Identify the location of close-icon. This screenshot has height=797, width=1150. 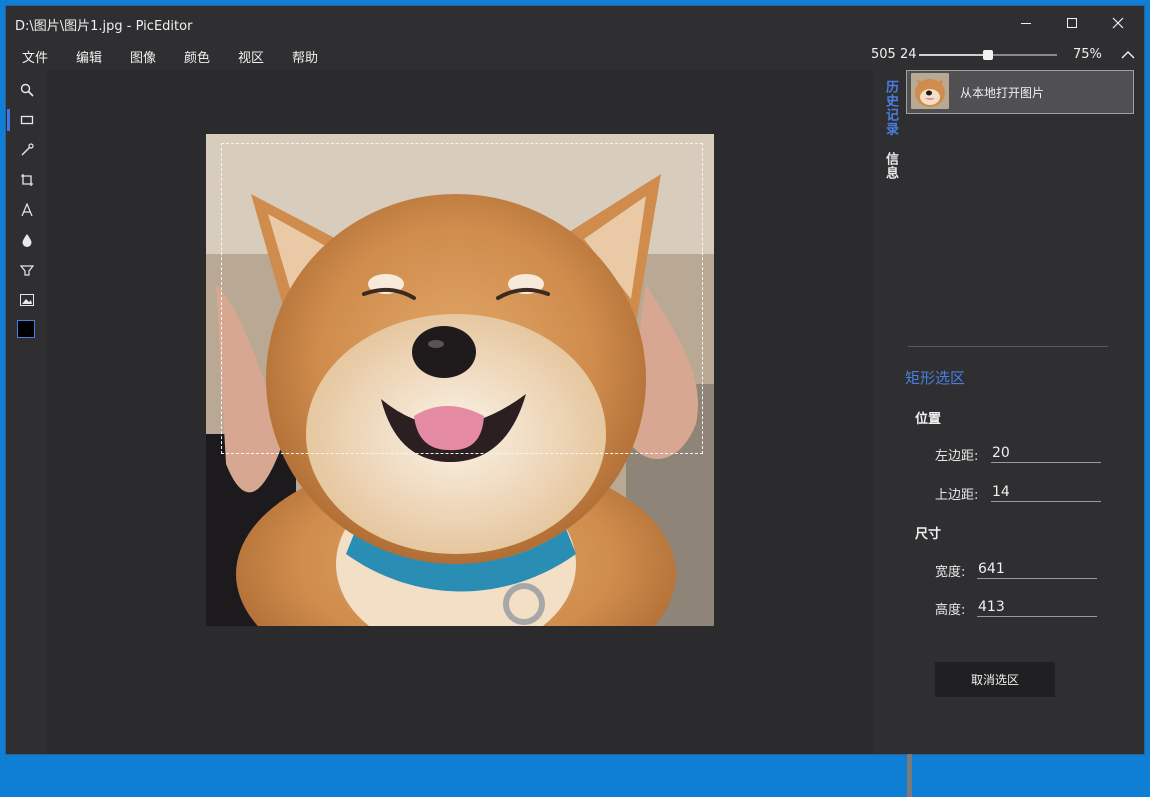
(1118, 23).